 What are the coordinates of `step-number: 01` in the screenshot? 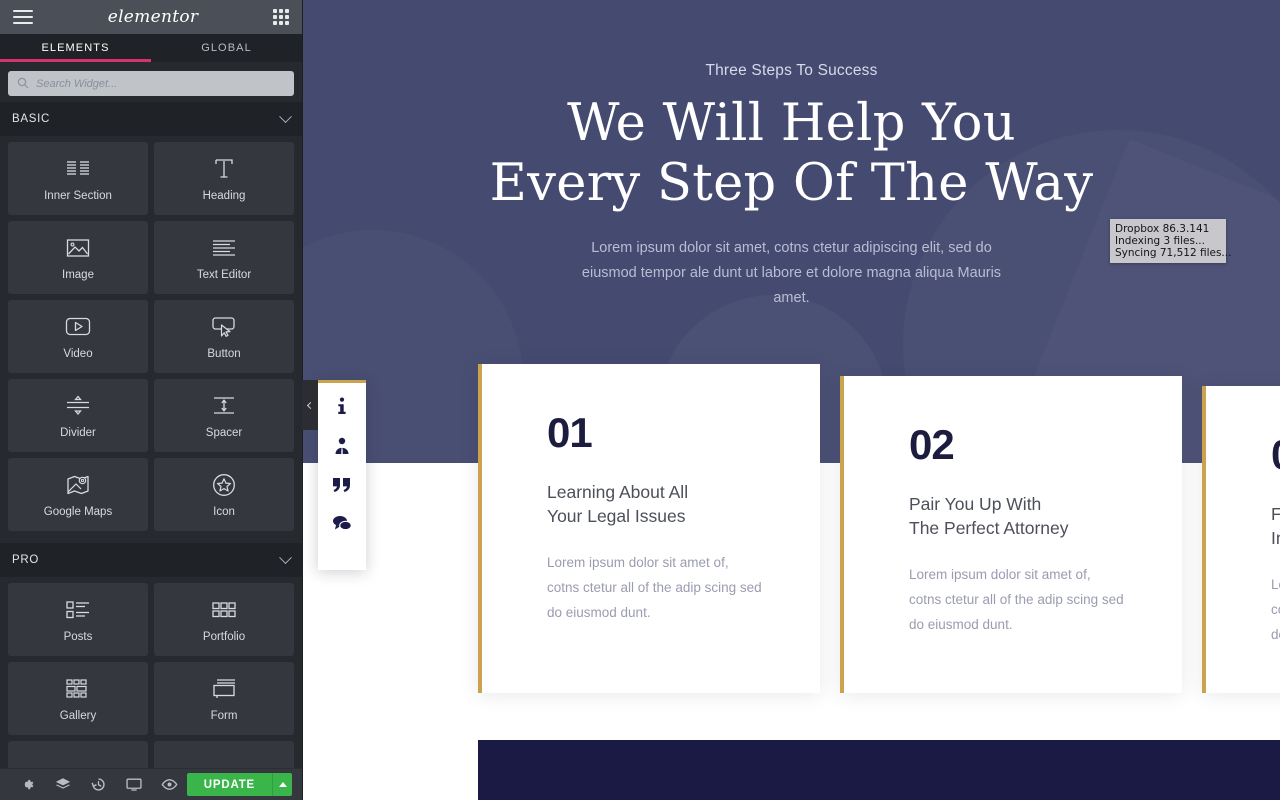 It's located at (570, 432).